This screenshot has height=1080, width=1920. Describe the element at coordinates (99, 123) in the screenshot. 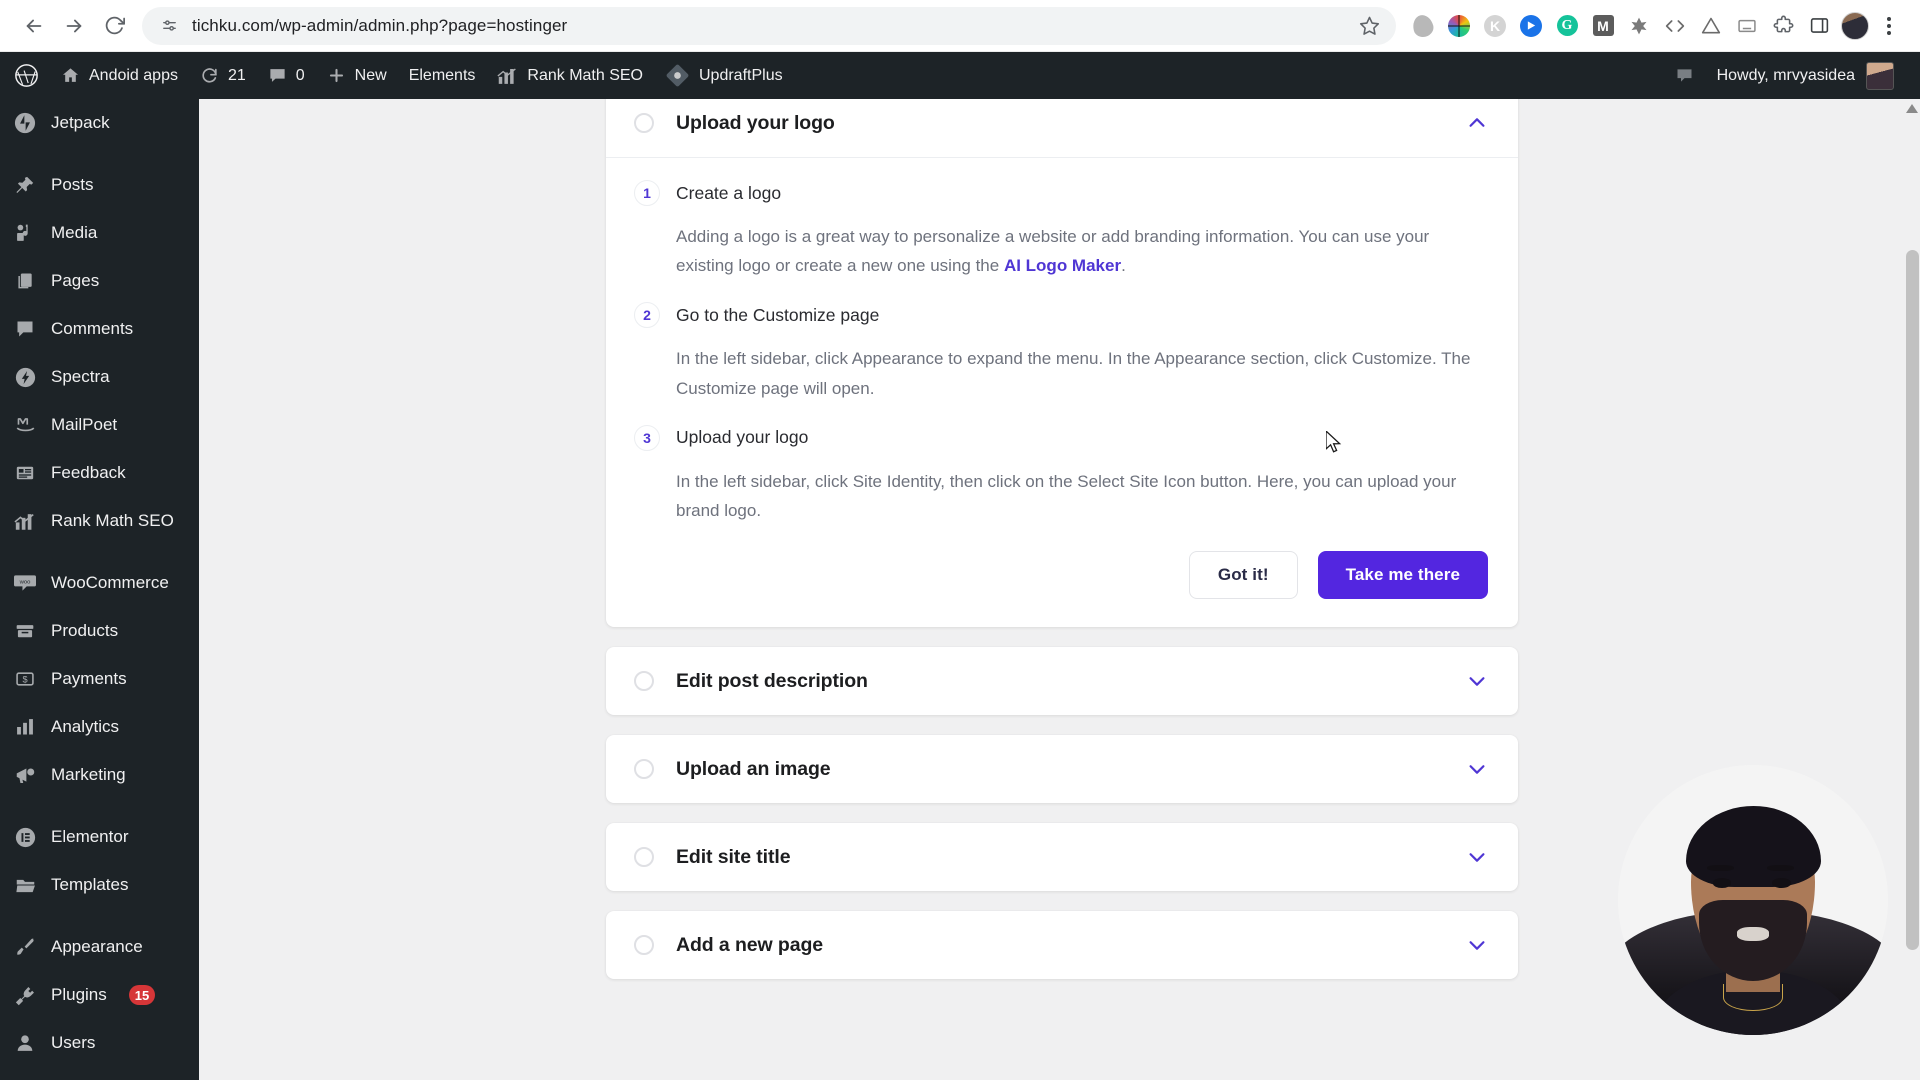

I see `sidebar-item-jetpack: Jetpack` at that location.